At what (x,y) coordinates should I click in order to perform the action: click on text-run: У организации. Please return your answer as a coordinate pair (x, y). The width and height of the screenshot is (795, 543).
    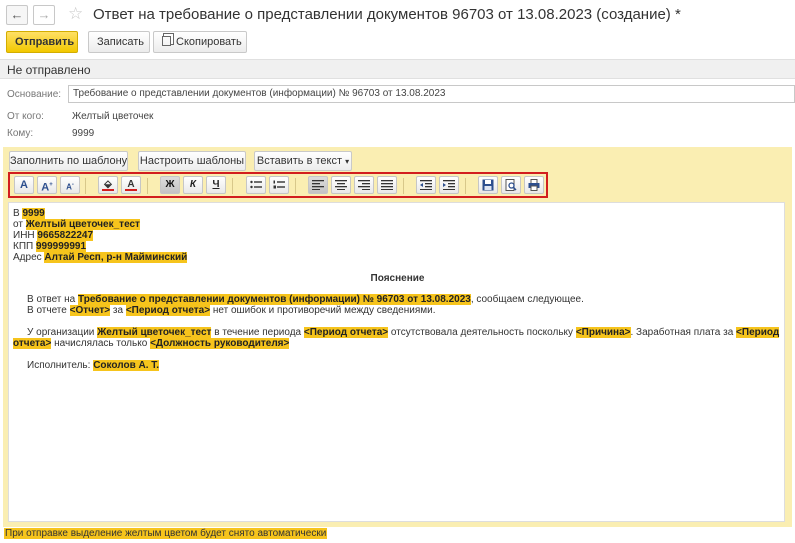
    Looking at the image, I should click on (61, 332).